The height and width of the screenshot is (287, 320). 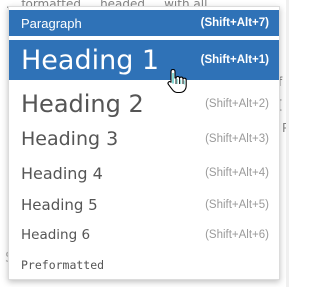 I want to click on keyboard-shortcut: (Shift+Alt+1), so click(x=234, y=60).